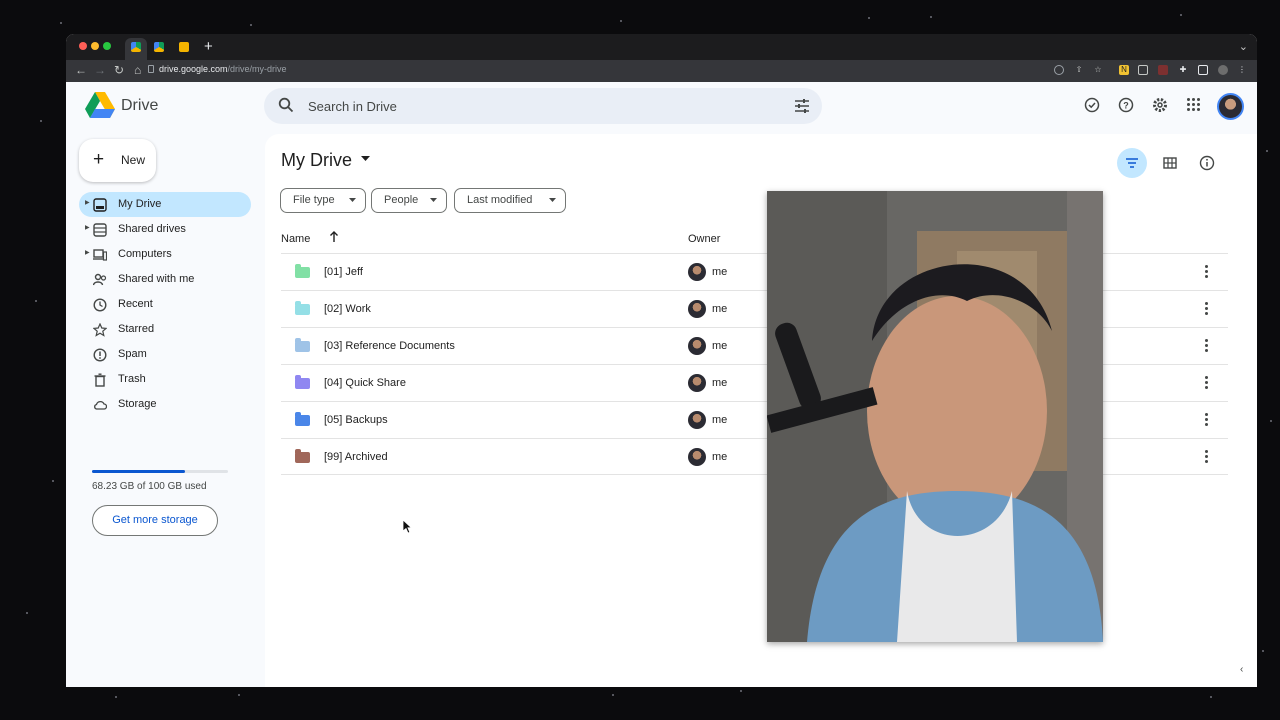  I want to click on profile-icon, so click(1223, 70).